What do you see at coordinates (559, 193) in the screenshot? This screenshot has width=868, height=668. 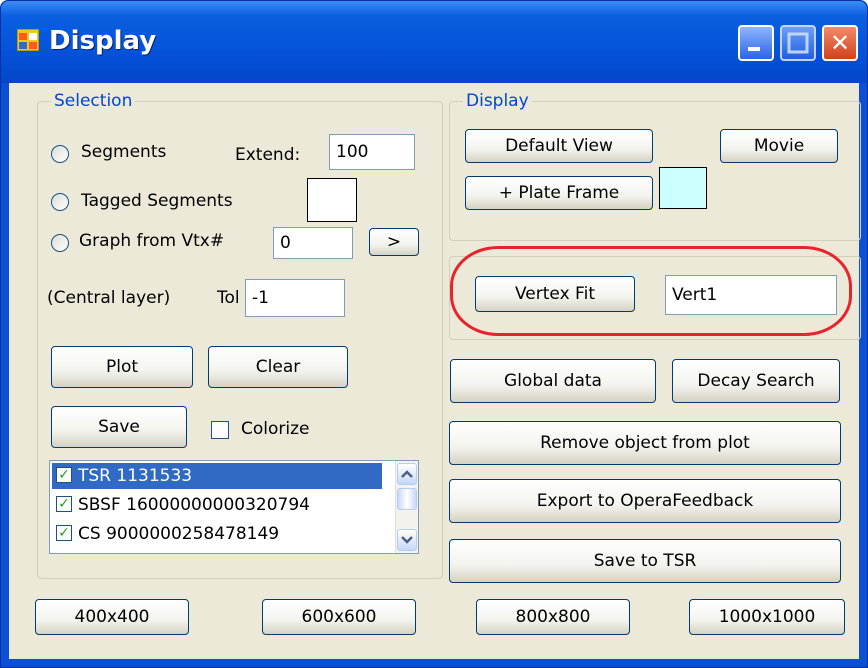 I see `plate-frame-button: + Plate Frame` at bounding box center [559, 193].